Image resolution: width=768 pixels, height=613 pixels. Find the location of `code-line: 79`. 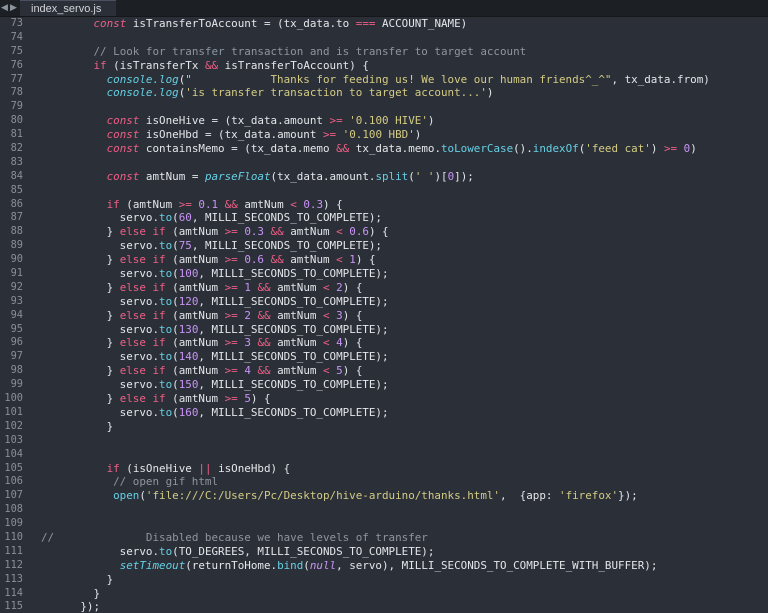

code-line: 79 is located at coordinates (384, 107).